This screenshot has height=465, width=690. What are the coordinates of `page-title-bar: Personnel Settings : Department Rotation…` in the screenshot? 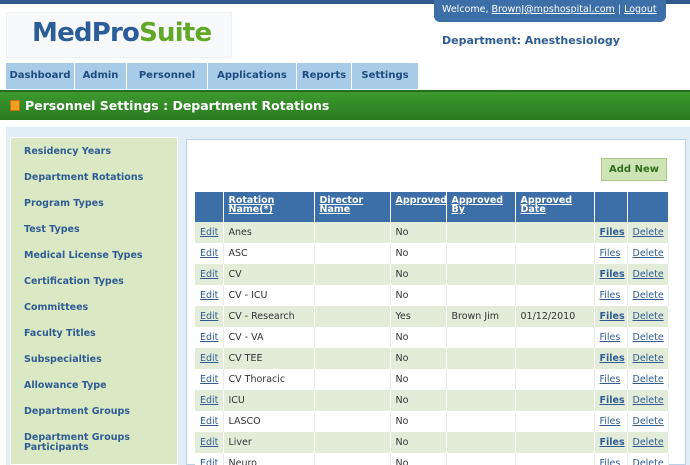 It's located at (345, 105).